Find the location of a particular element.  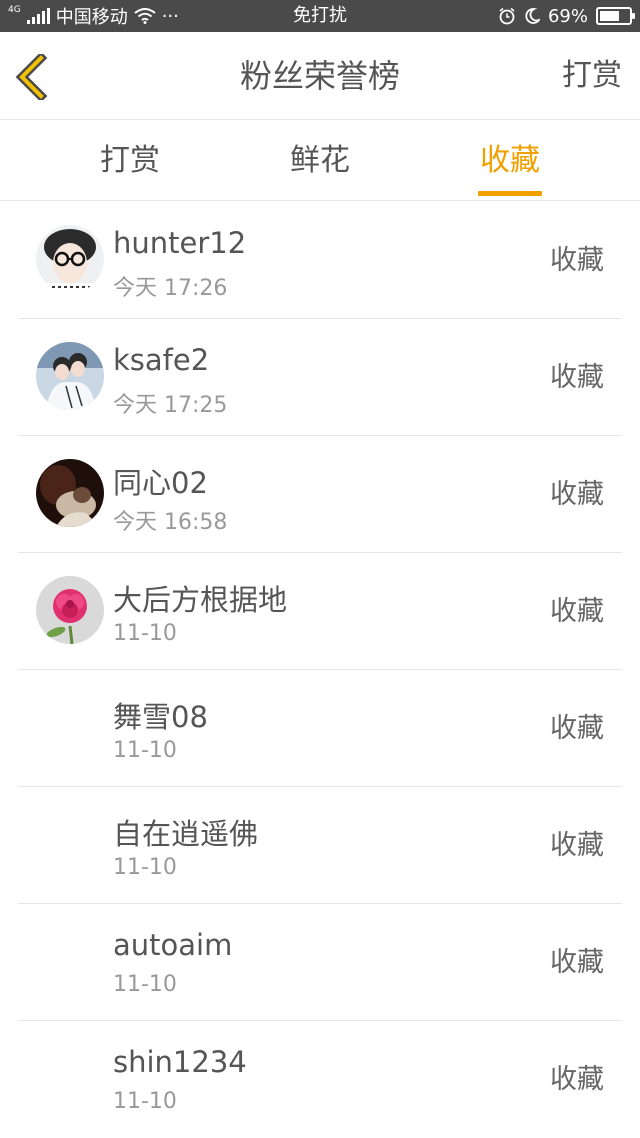

fan-name: ksafe2 is located at coordinates (161, 360).